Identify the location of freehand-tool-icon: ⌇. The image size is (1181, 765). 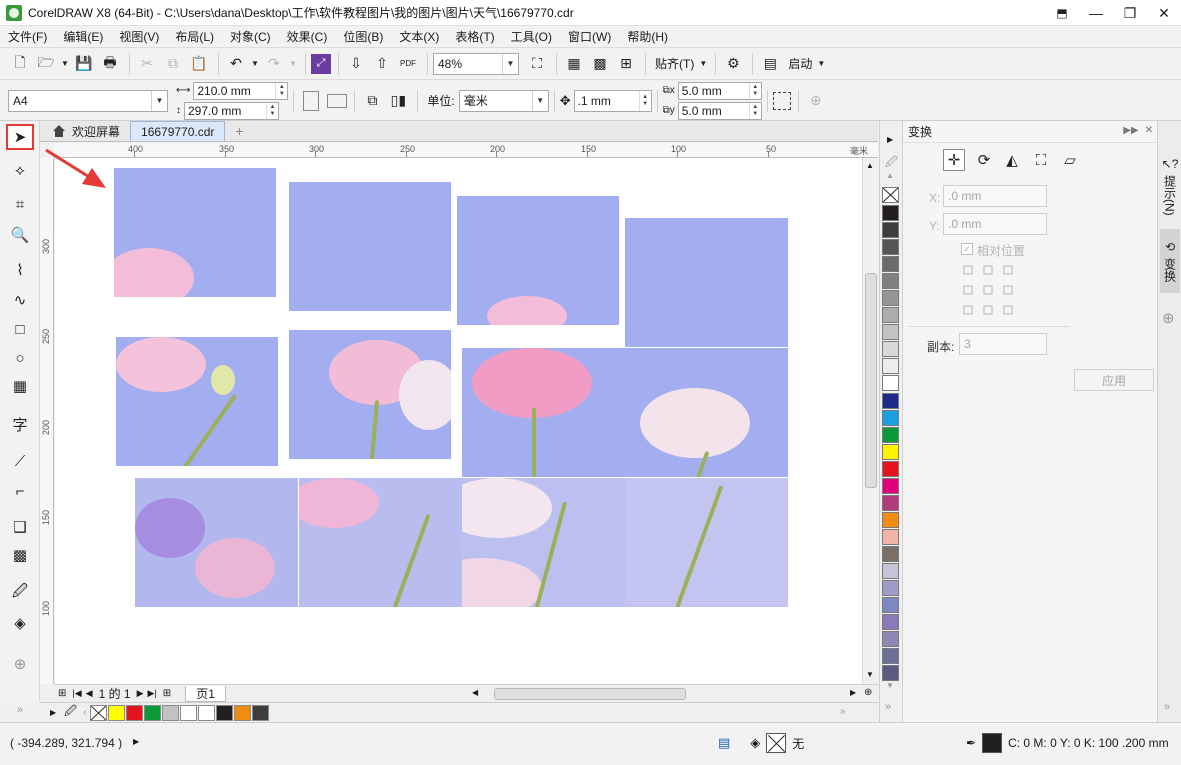
(20, 270).